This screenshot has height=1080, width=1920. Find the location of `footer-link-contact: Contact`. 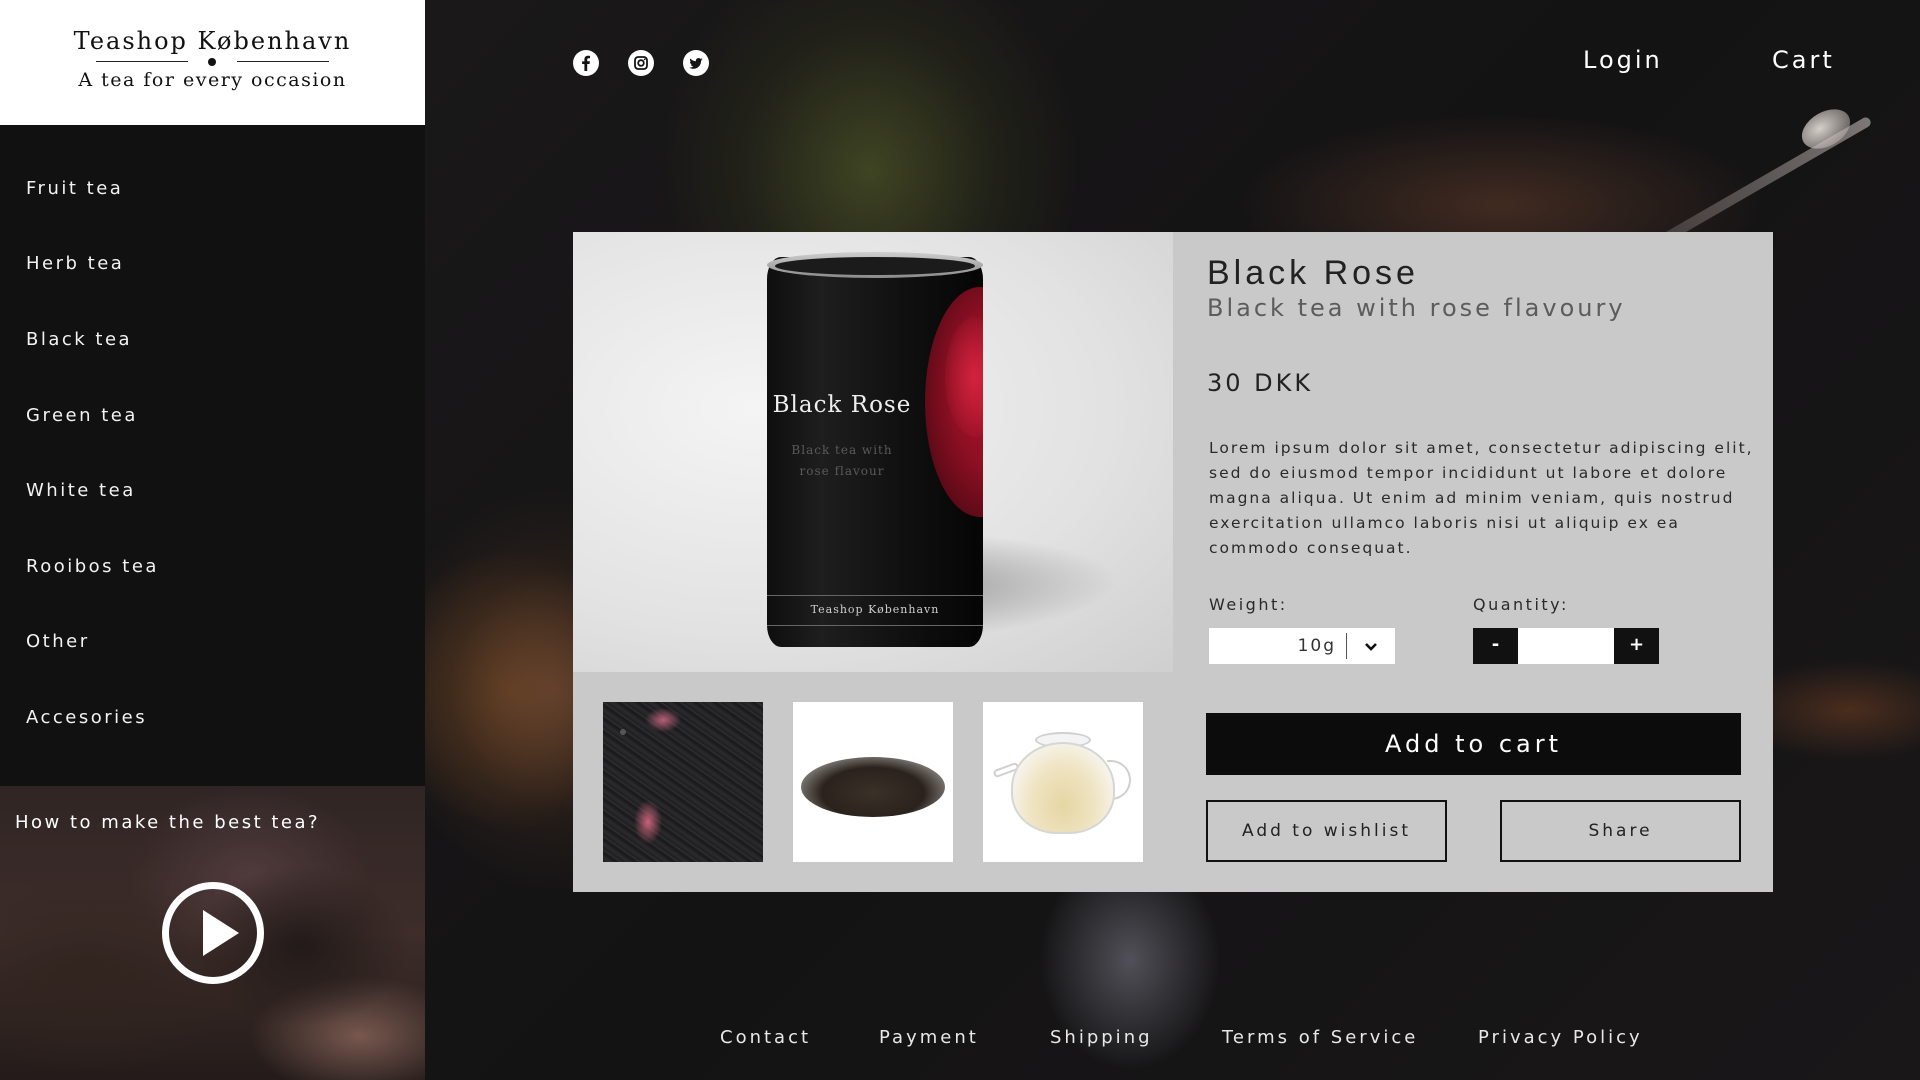

footer-link-contact: Contact is located at coordinates (765, 1037).